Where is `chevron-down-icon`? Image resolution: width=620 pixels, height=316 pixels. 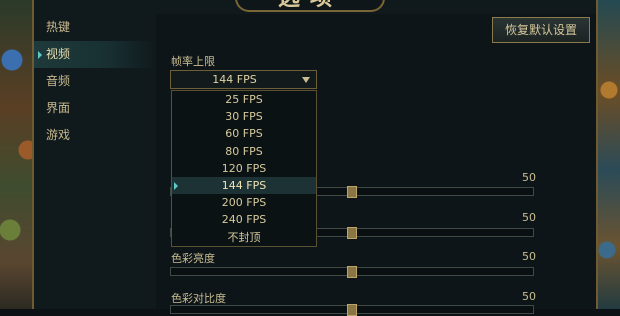
chevron-down-icon is located at coordinates (306, 80).